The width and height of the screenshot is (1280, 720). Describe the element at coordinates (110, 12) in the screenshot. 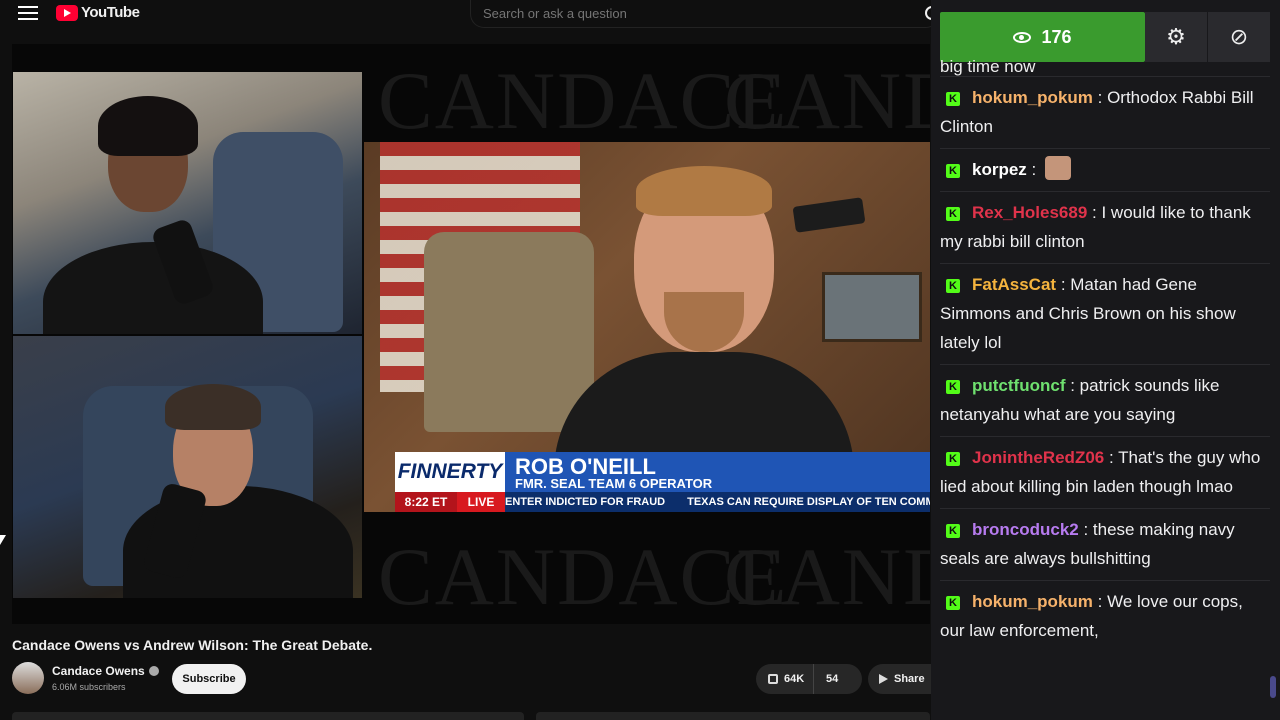

I see `logo-wordmark: YouTube` at that location.